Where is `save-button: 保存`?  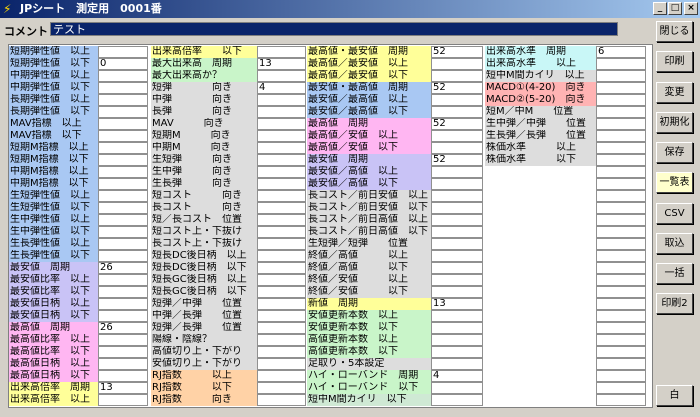
save-button: 保存 is located at coordinates (674, 152).